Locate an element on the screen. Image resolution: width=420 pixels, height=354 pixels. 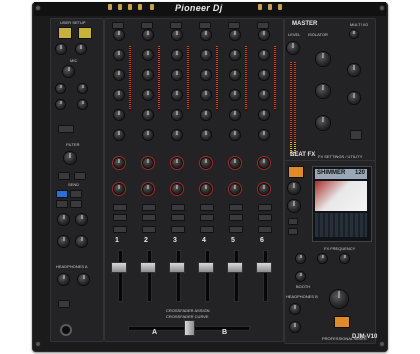
isolator-low-knob is located at coordinates (323, 123).